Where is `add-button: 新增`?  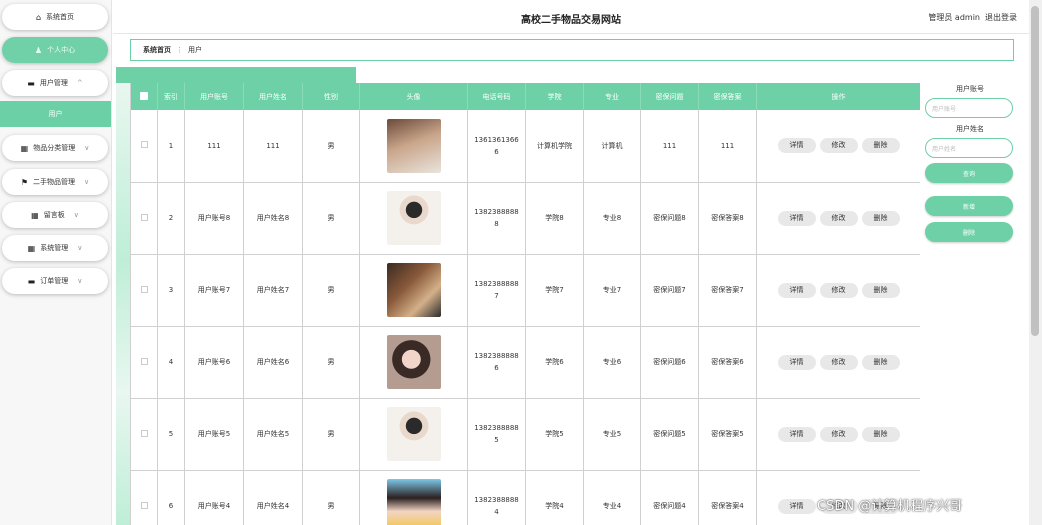 add-button: 新增 is located at coordinates (969, 206).